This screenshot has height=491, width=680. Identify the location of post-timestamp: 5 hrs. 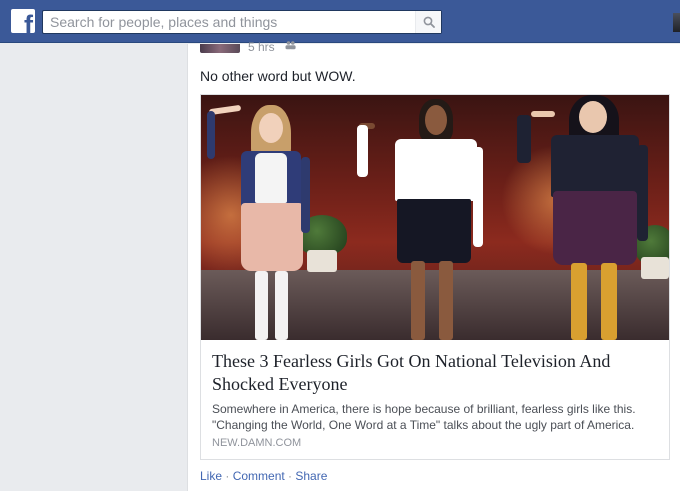
(261, 47).